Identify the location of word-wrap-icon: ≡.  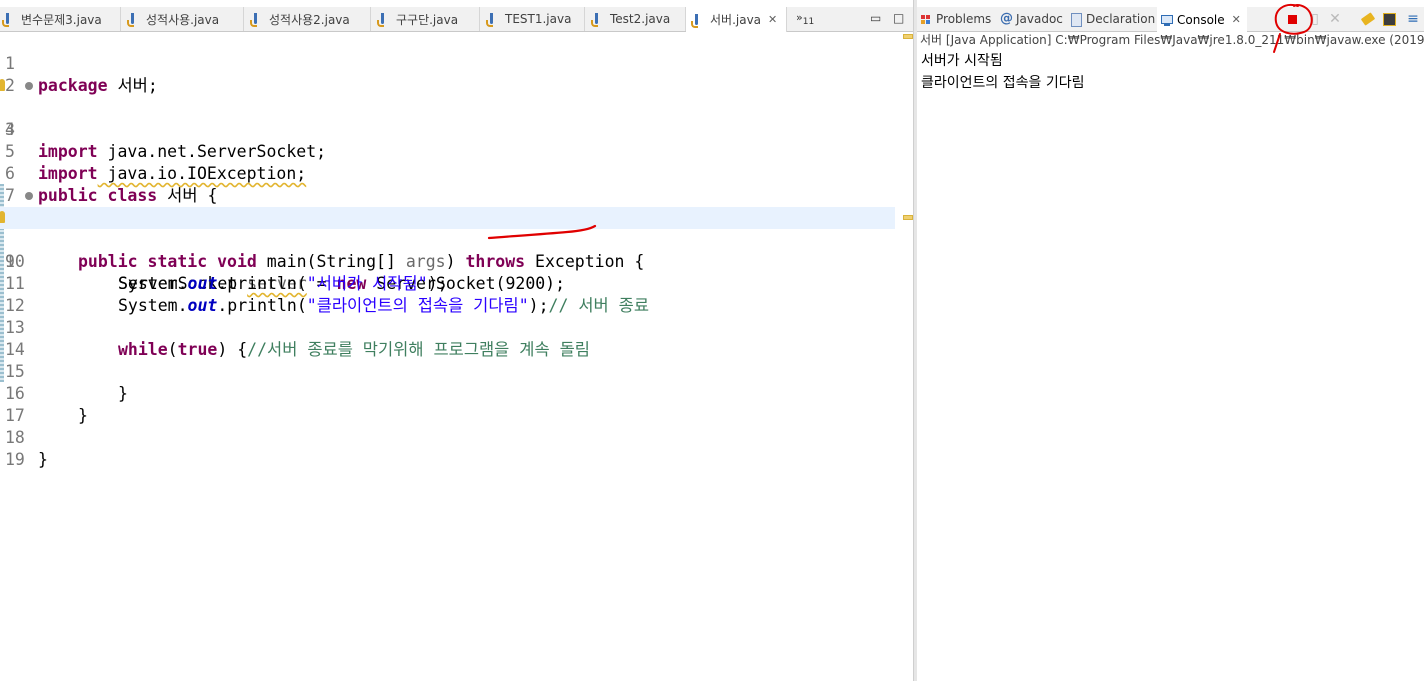
(1413, 19).